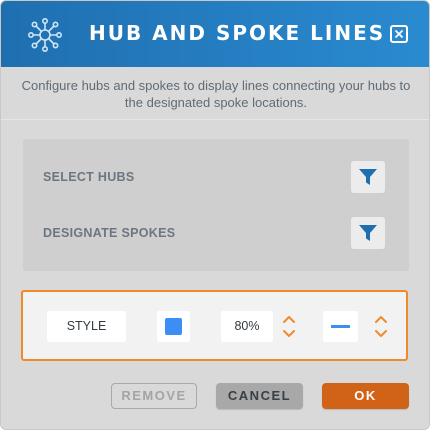  Describe the element at coordinates (216, 177) in the screenshot. I see `select-hubs-row: SELECT HUBS` at that location.